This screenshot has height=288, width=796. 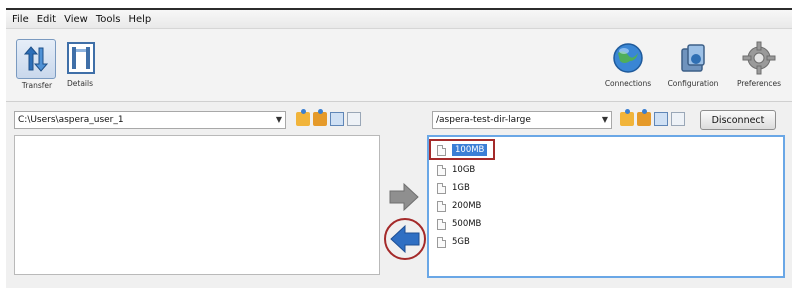 What do you see at coordinates (79, 83) in the screenshot?
I see `details-label: Details` at bounding box center [79, 83].